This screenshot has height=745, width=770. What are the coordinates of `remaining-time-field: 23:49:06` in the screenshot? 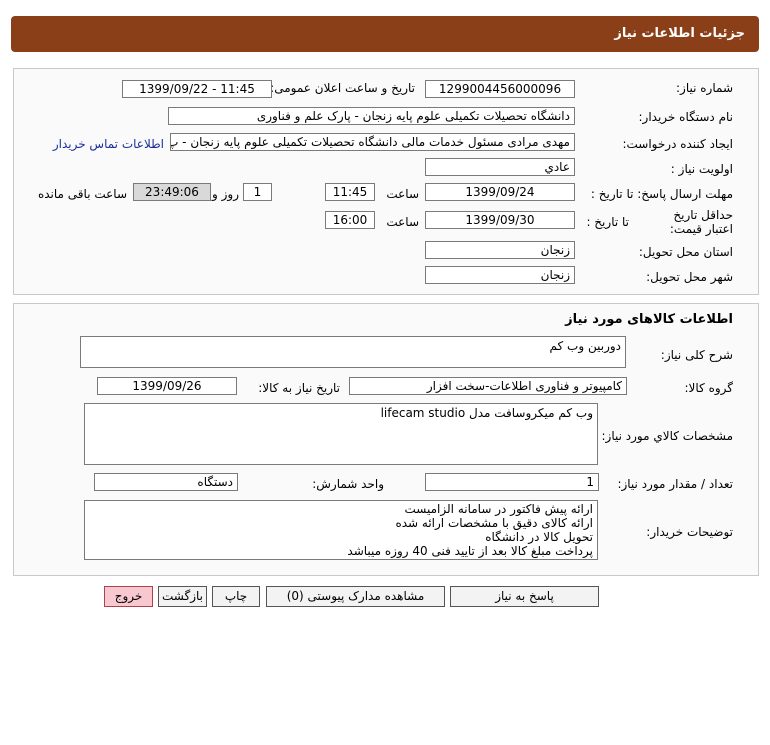 It's located at (172, 192).